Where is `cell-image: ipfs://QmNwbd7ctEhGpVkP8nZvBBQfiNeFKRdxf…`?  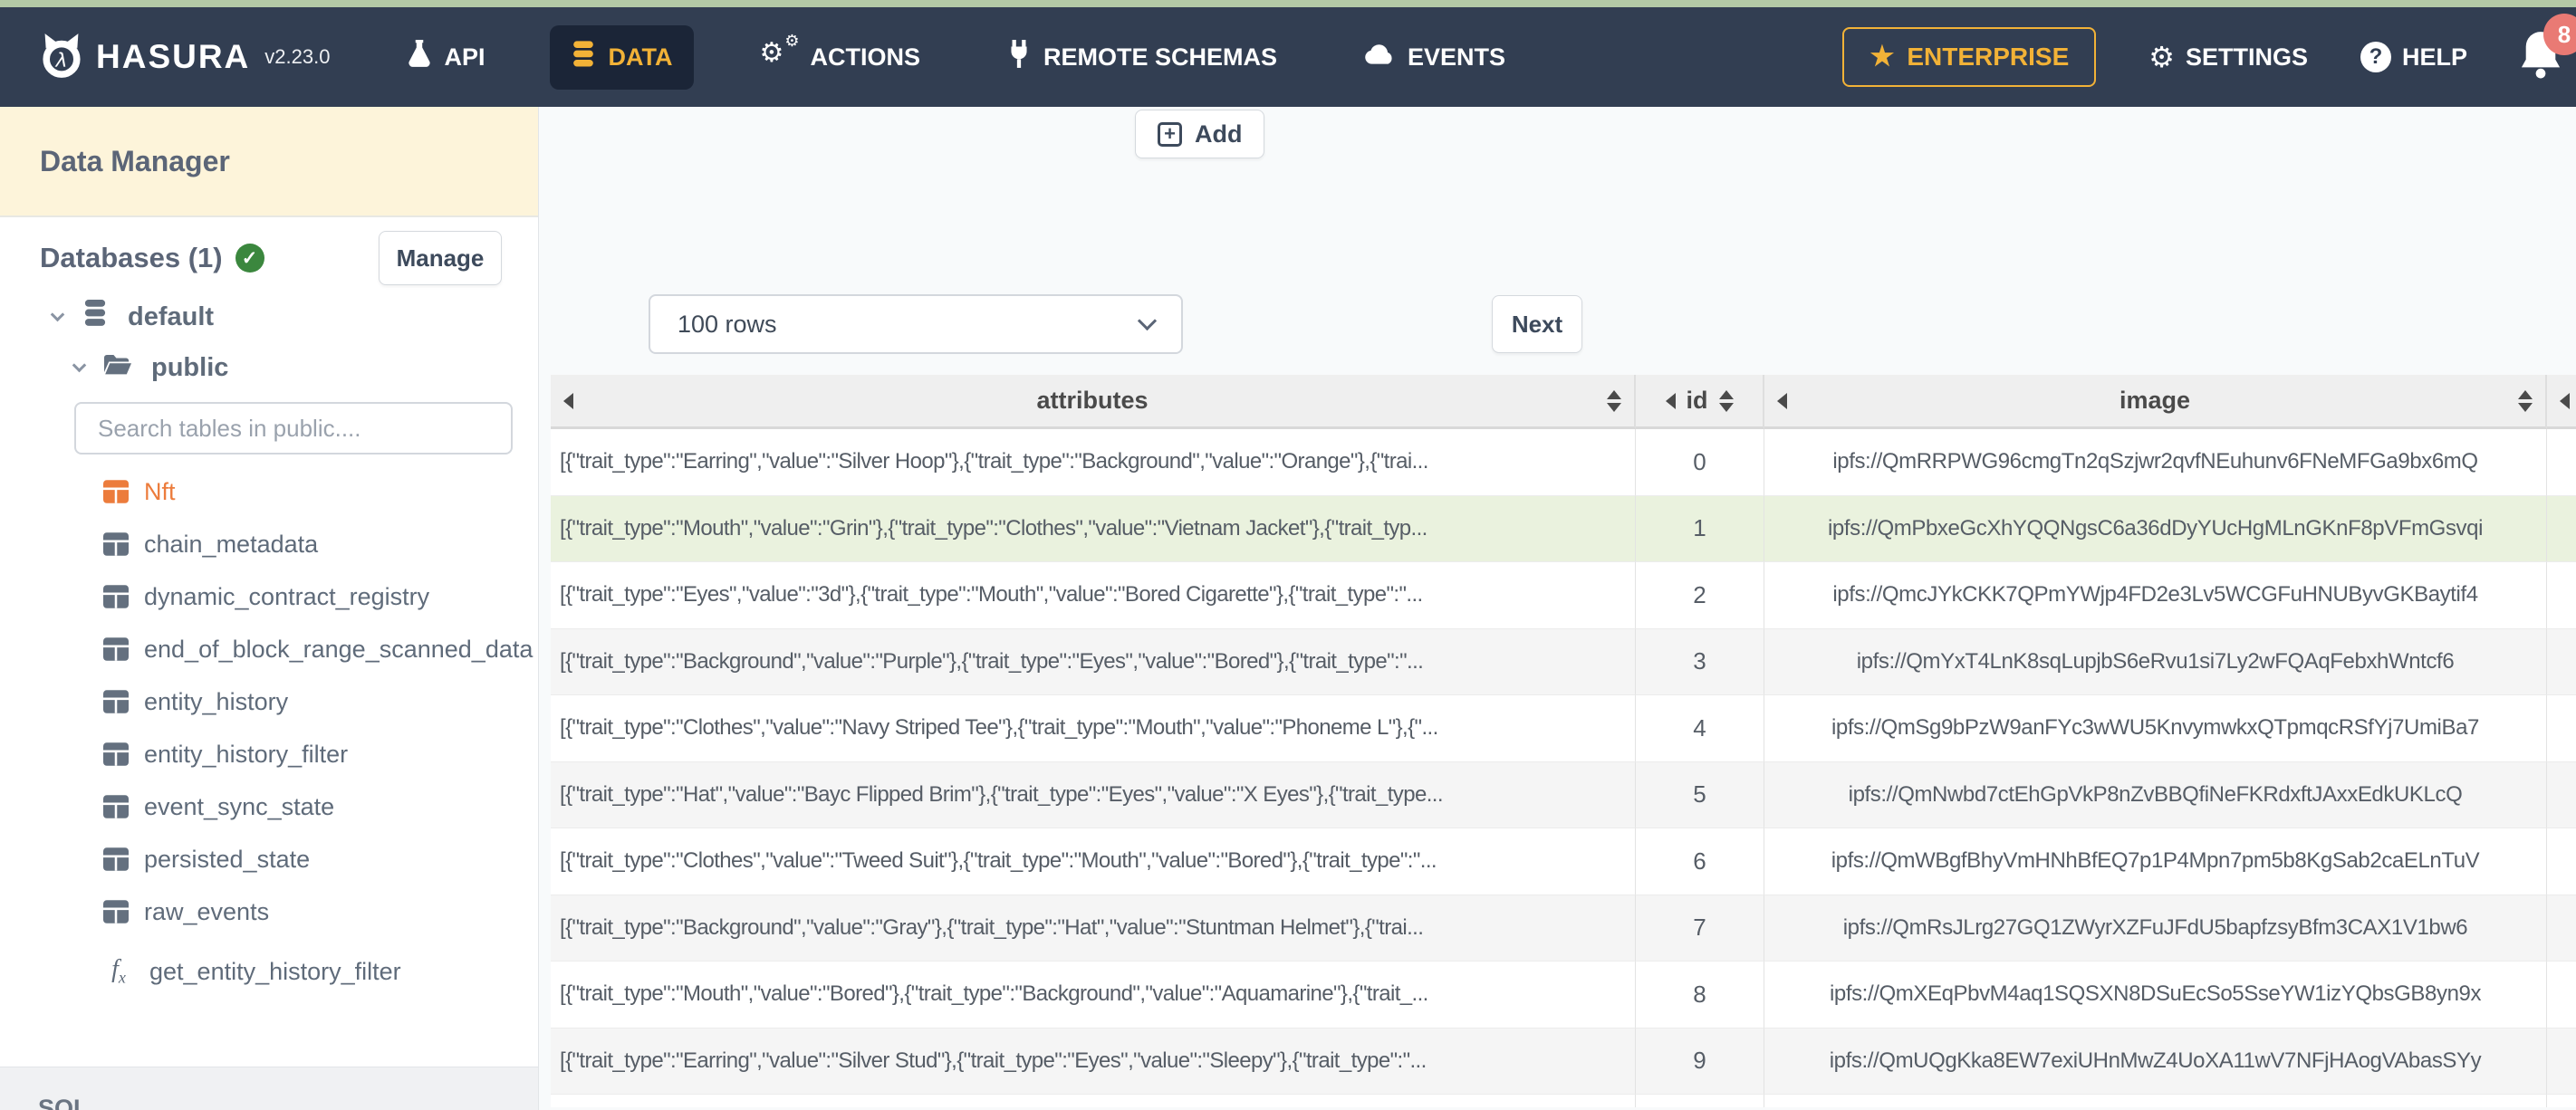 cell-image: ipfs://QmNwbd7ctEhGpVkP8nZvBBQfiNeFKRdxf… is located at coordinates (2155, 794).